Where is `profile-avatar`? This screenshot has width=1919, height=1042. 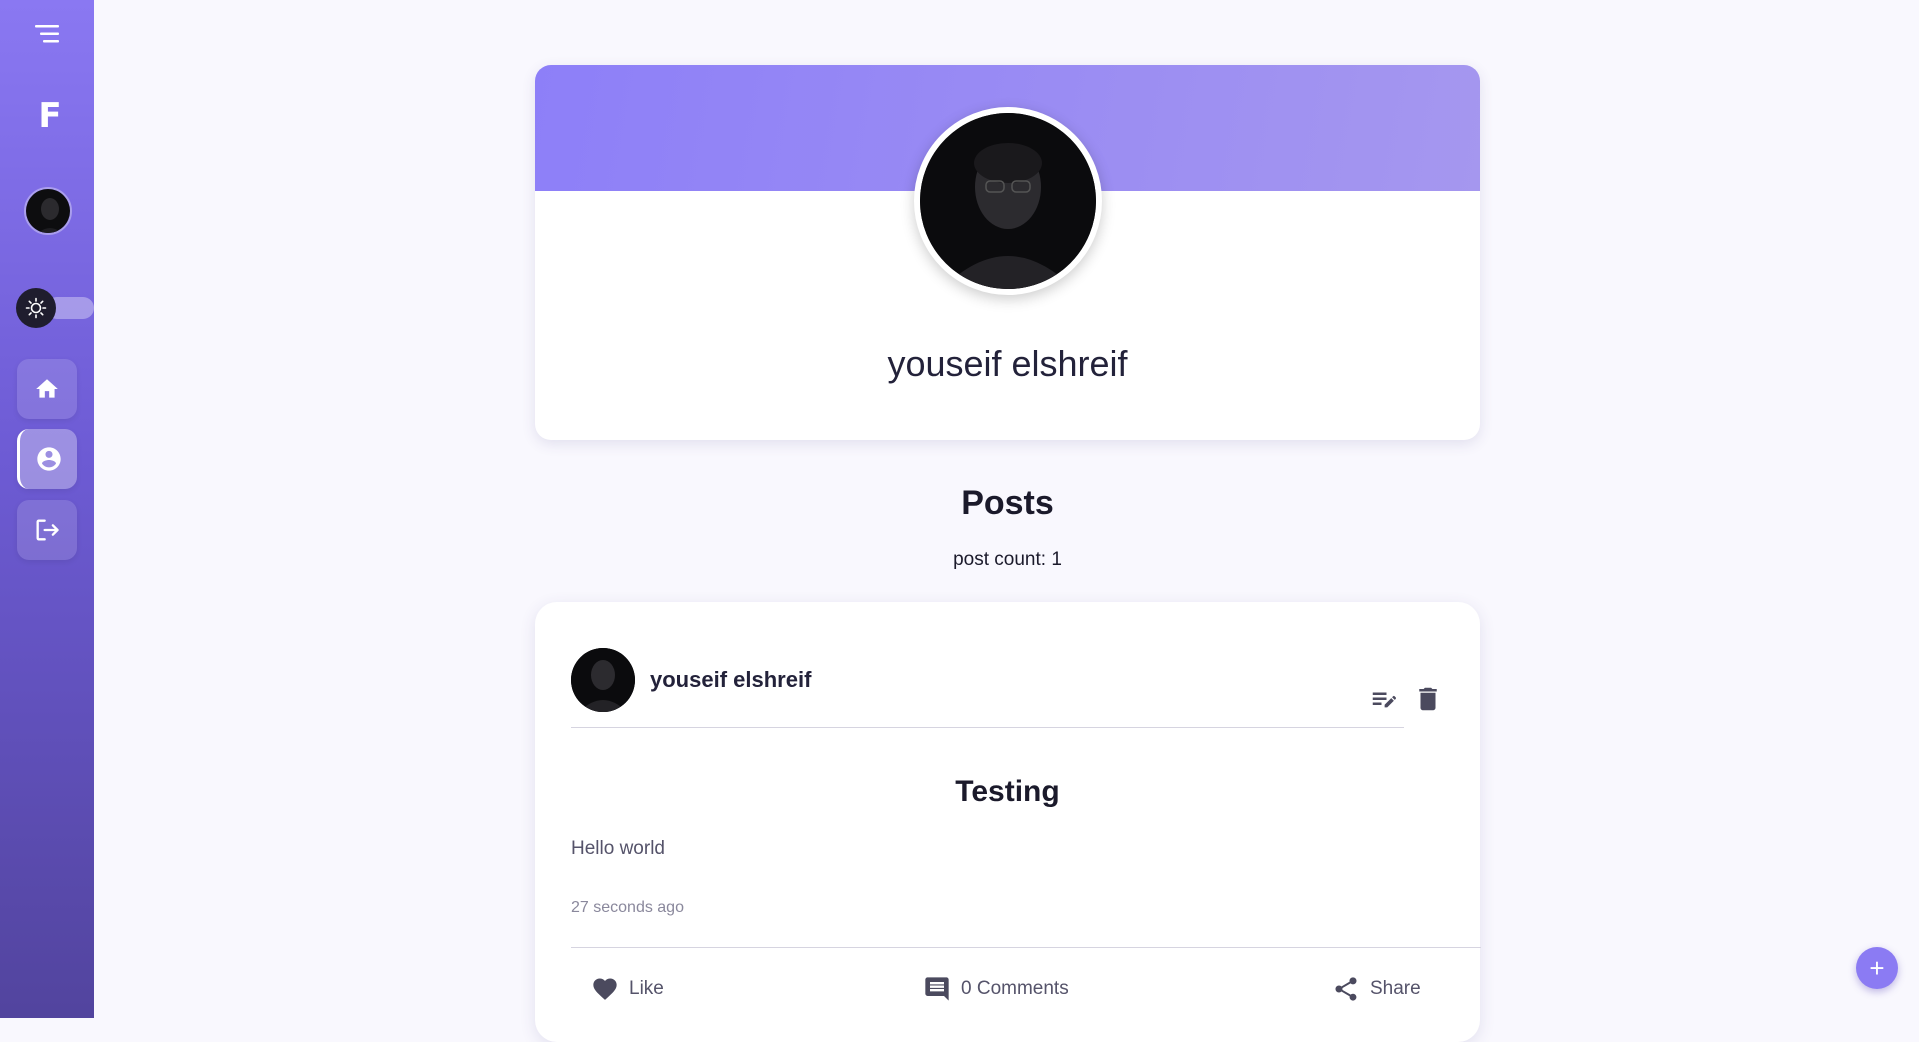 profile-avatar is located at coordinates (1008, 201).